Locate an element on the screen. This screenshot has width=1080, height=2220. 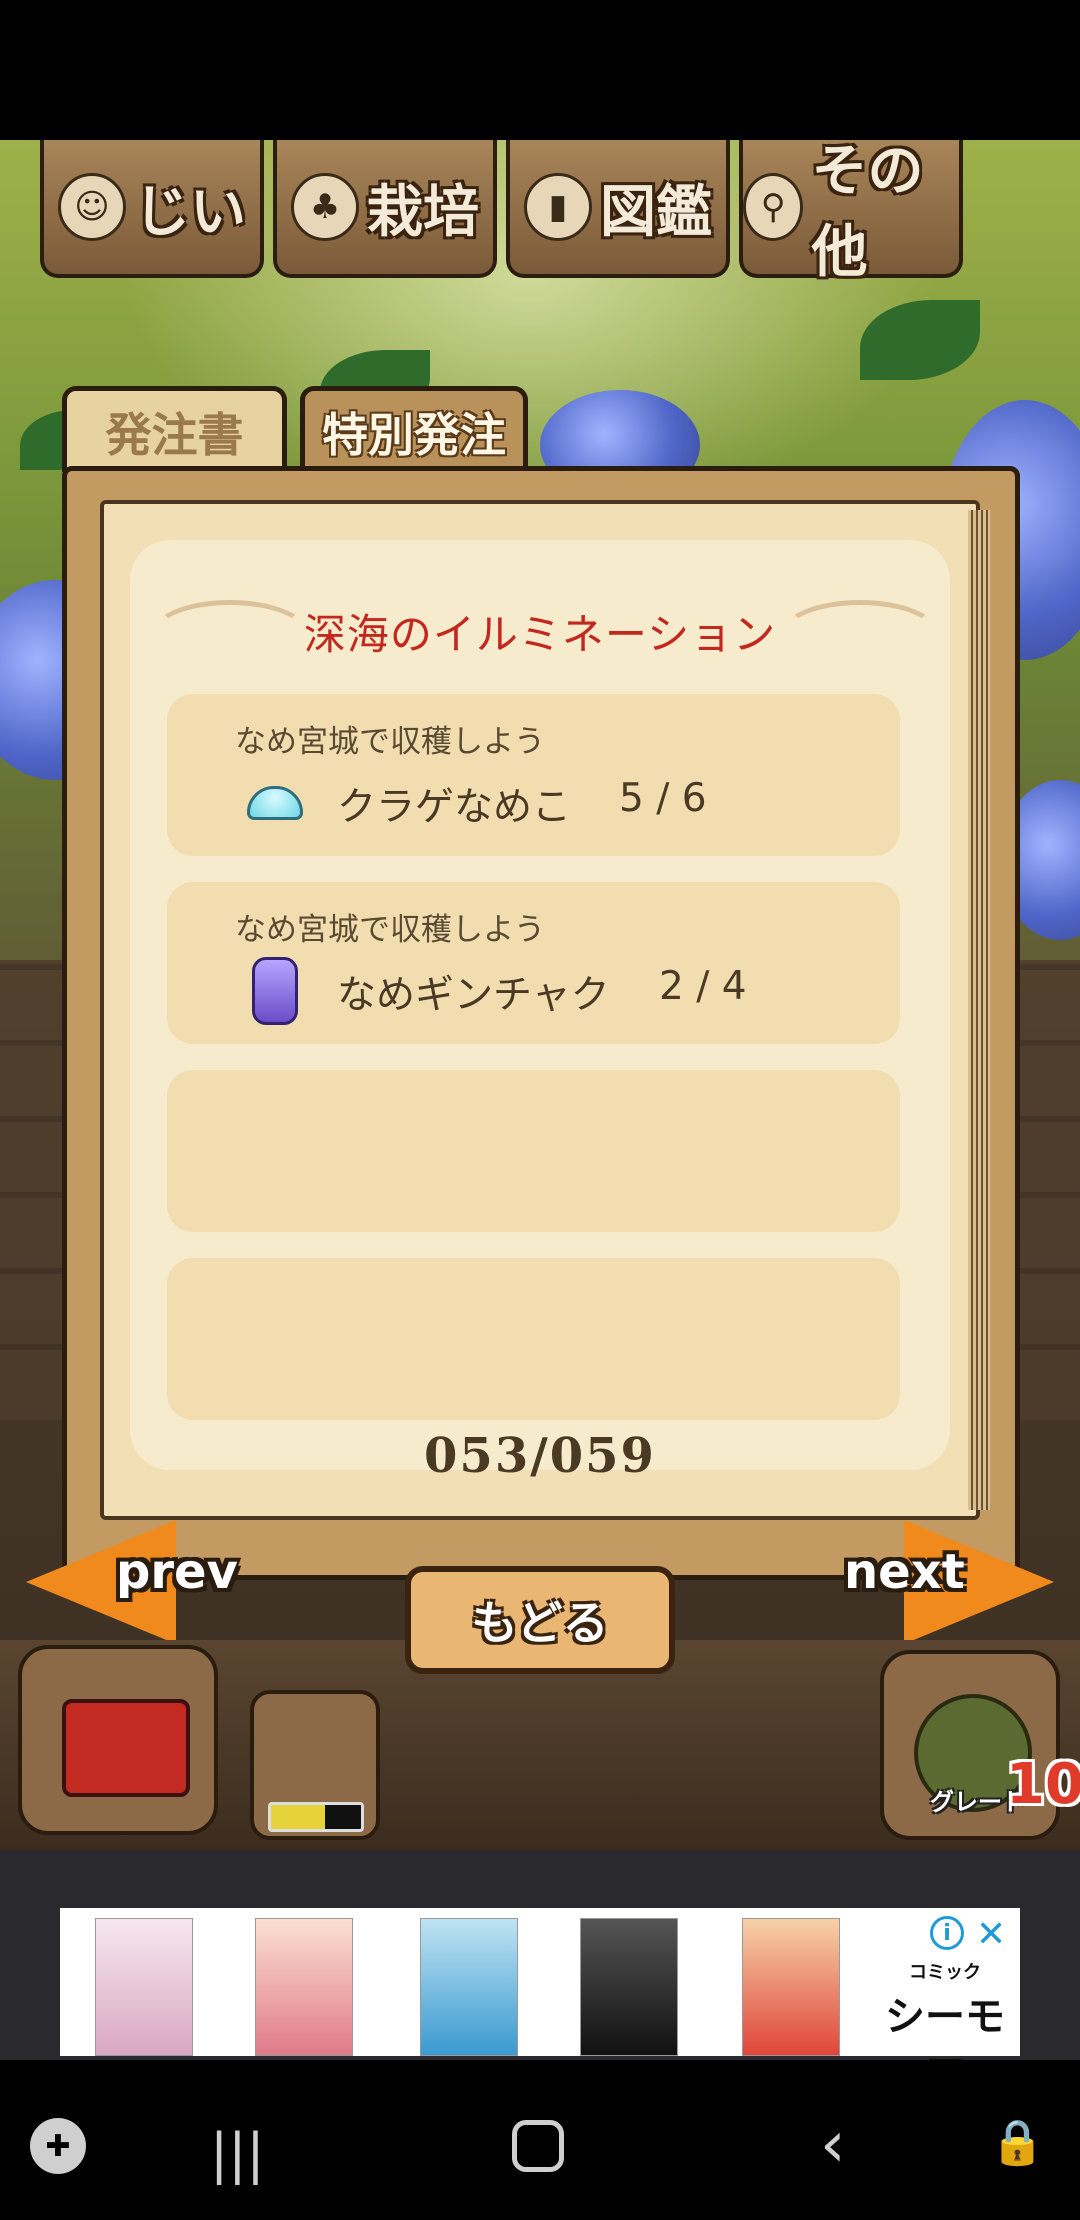
tab-special-order: 特別発注 is located at coordinates (414, 429).